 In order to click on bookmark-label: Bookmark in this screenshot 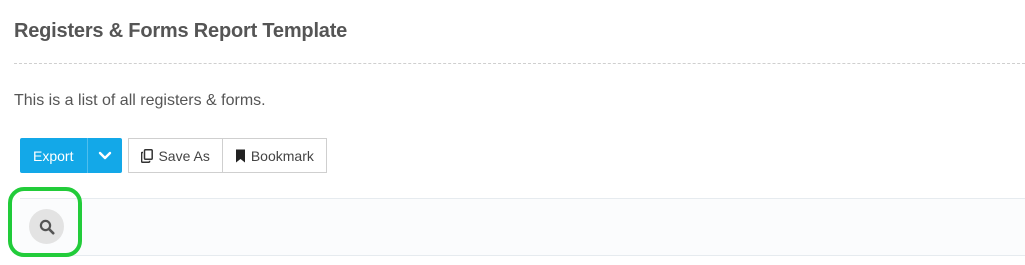, I will do `click(282, 155)`.